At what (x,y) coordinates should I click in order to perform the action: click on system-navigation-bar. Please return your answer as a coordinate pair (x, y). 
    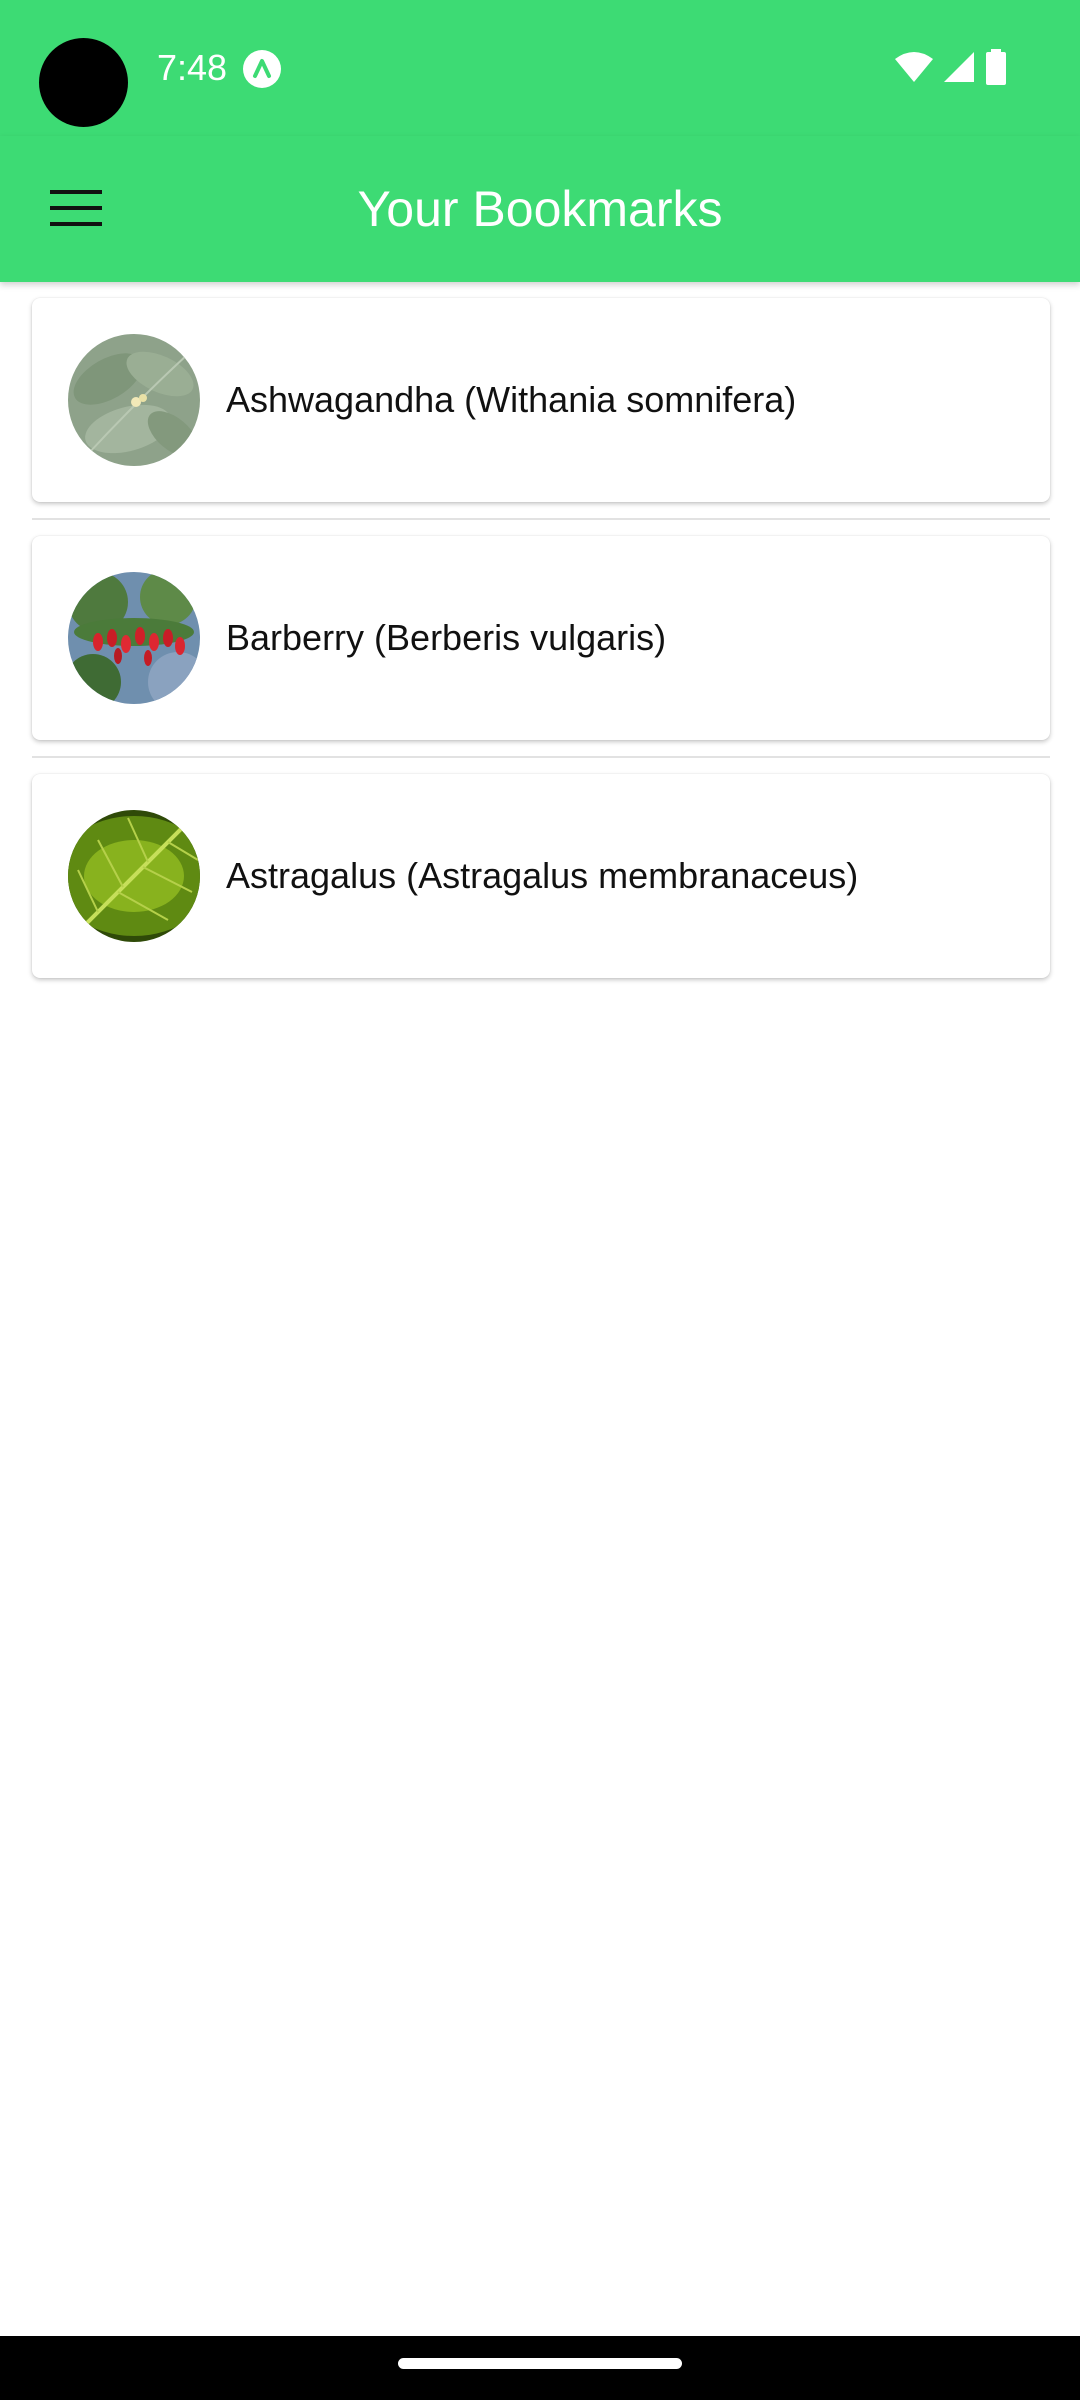
    Looking at the image, I should click on (540, 2368).